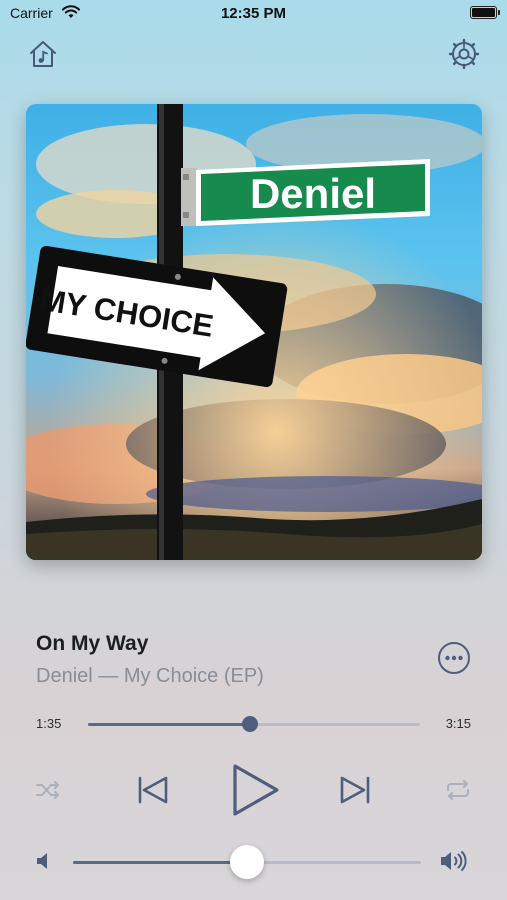  I want to click on street-sign-text: Deniel, so click(313, 193).